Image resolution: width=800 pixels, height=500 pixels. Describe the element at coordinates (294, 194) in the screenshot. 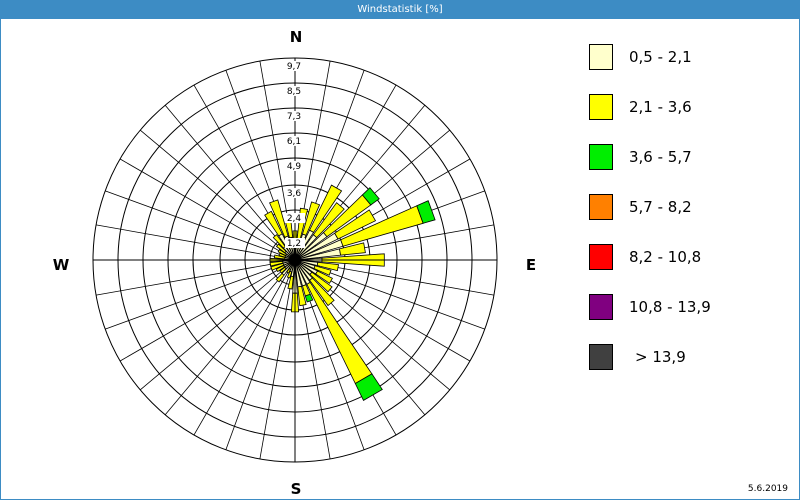

I see `ring-label-3: 3,6` at that location.